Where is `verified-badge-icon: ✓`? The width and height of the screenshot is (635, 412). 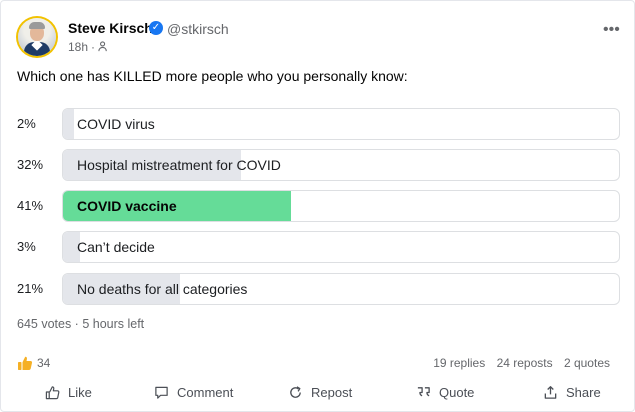
verified-badge-icon: ✓ is located at coordinates (156, 28).